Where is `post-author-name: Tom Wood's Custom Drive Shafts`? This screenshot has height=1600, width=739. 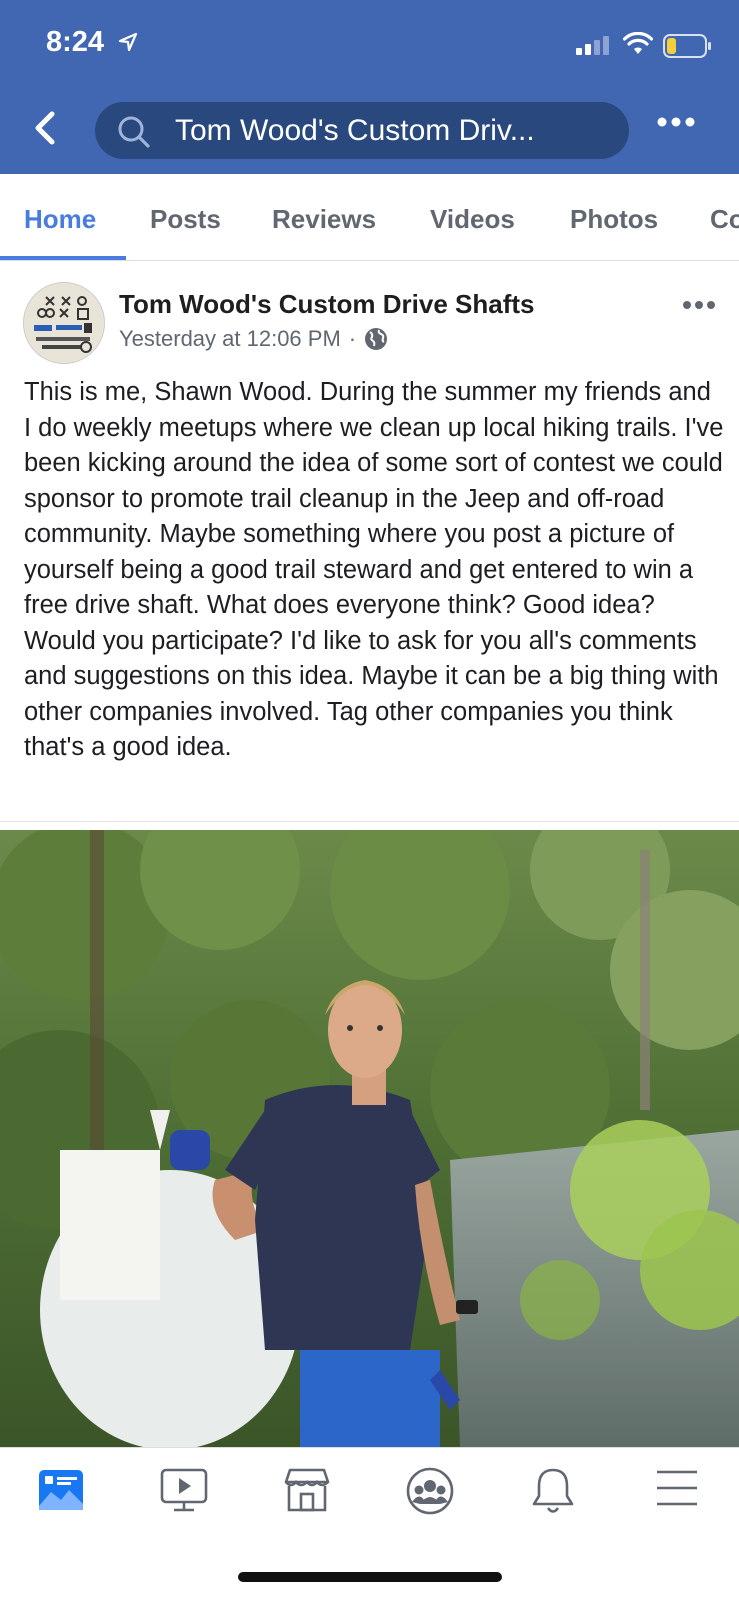
post-author-name: Tom Wood's Custom Drive Shafts is located at coordinates (326, 304).